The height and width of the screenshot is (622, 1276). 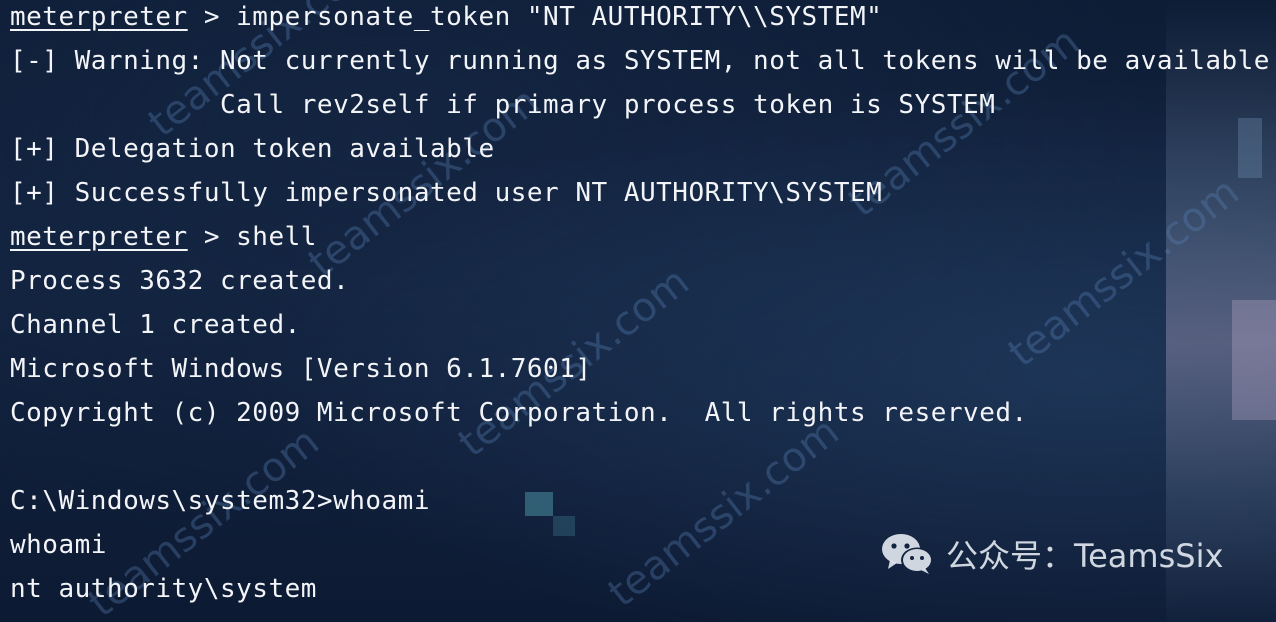 I want to click on terminal-line: Microsoft Windows [Version 6.1.7601], so click(x=301, y=369).